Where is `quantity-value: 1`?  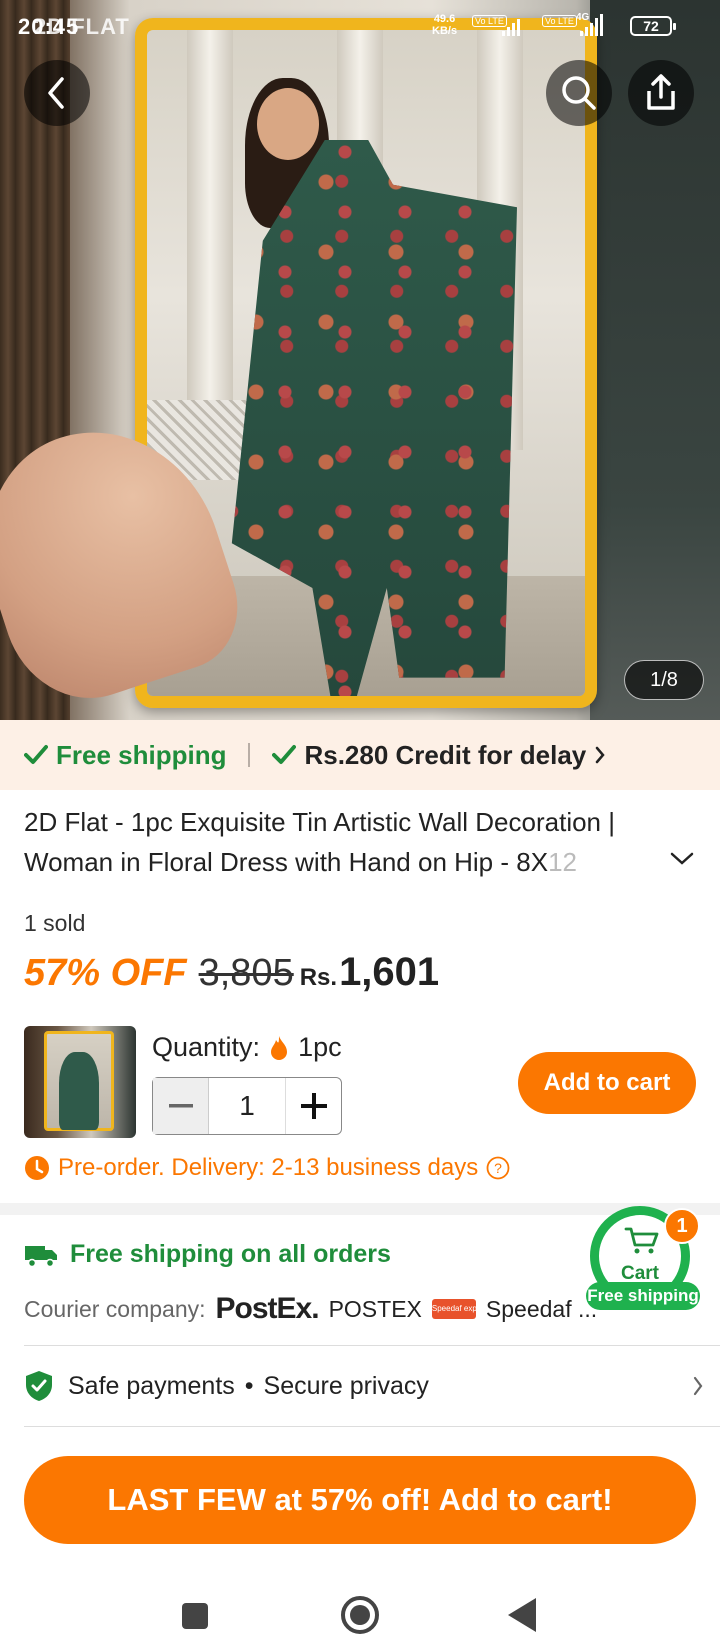 quantity-value: 1 is located at coordinates (247, 1106).